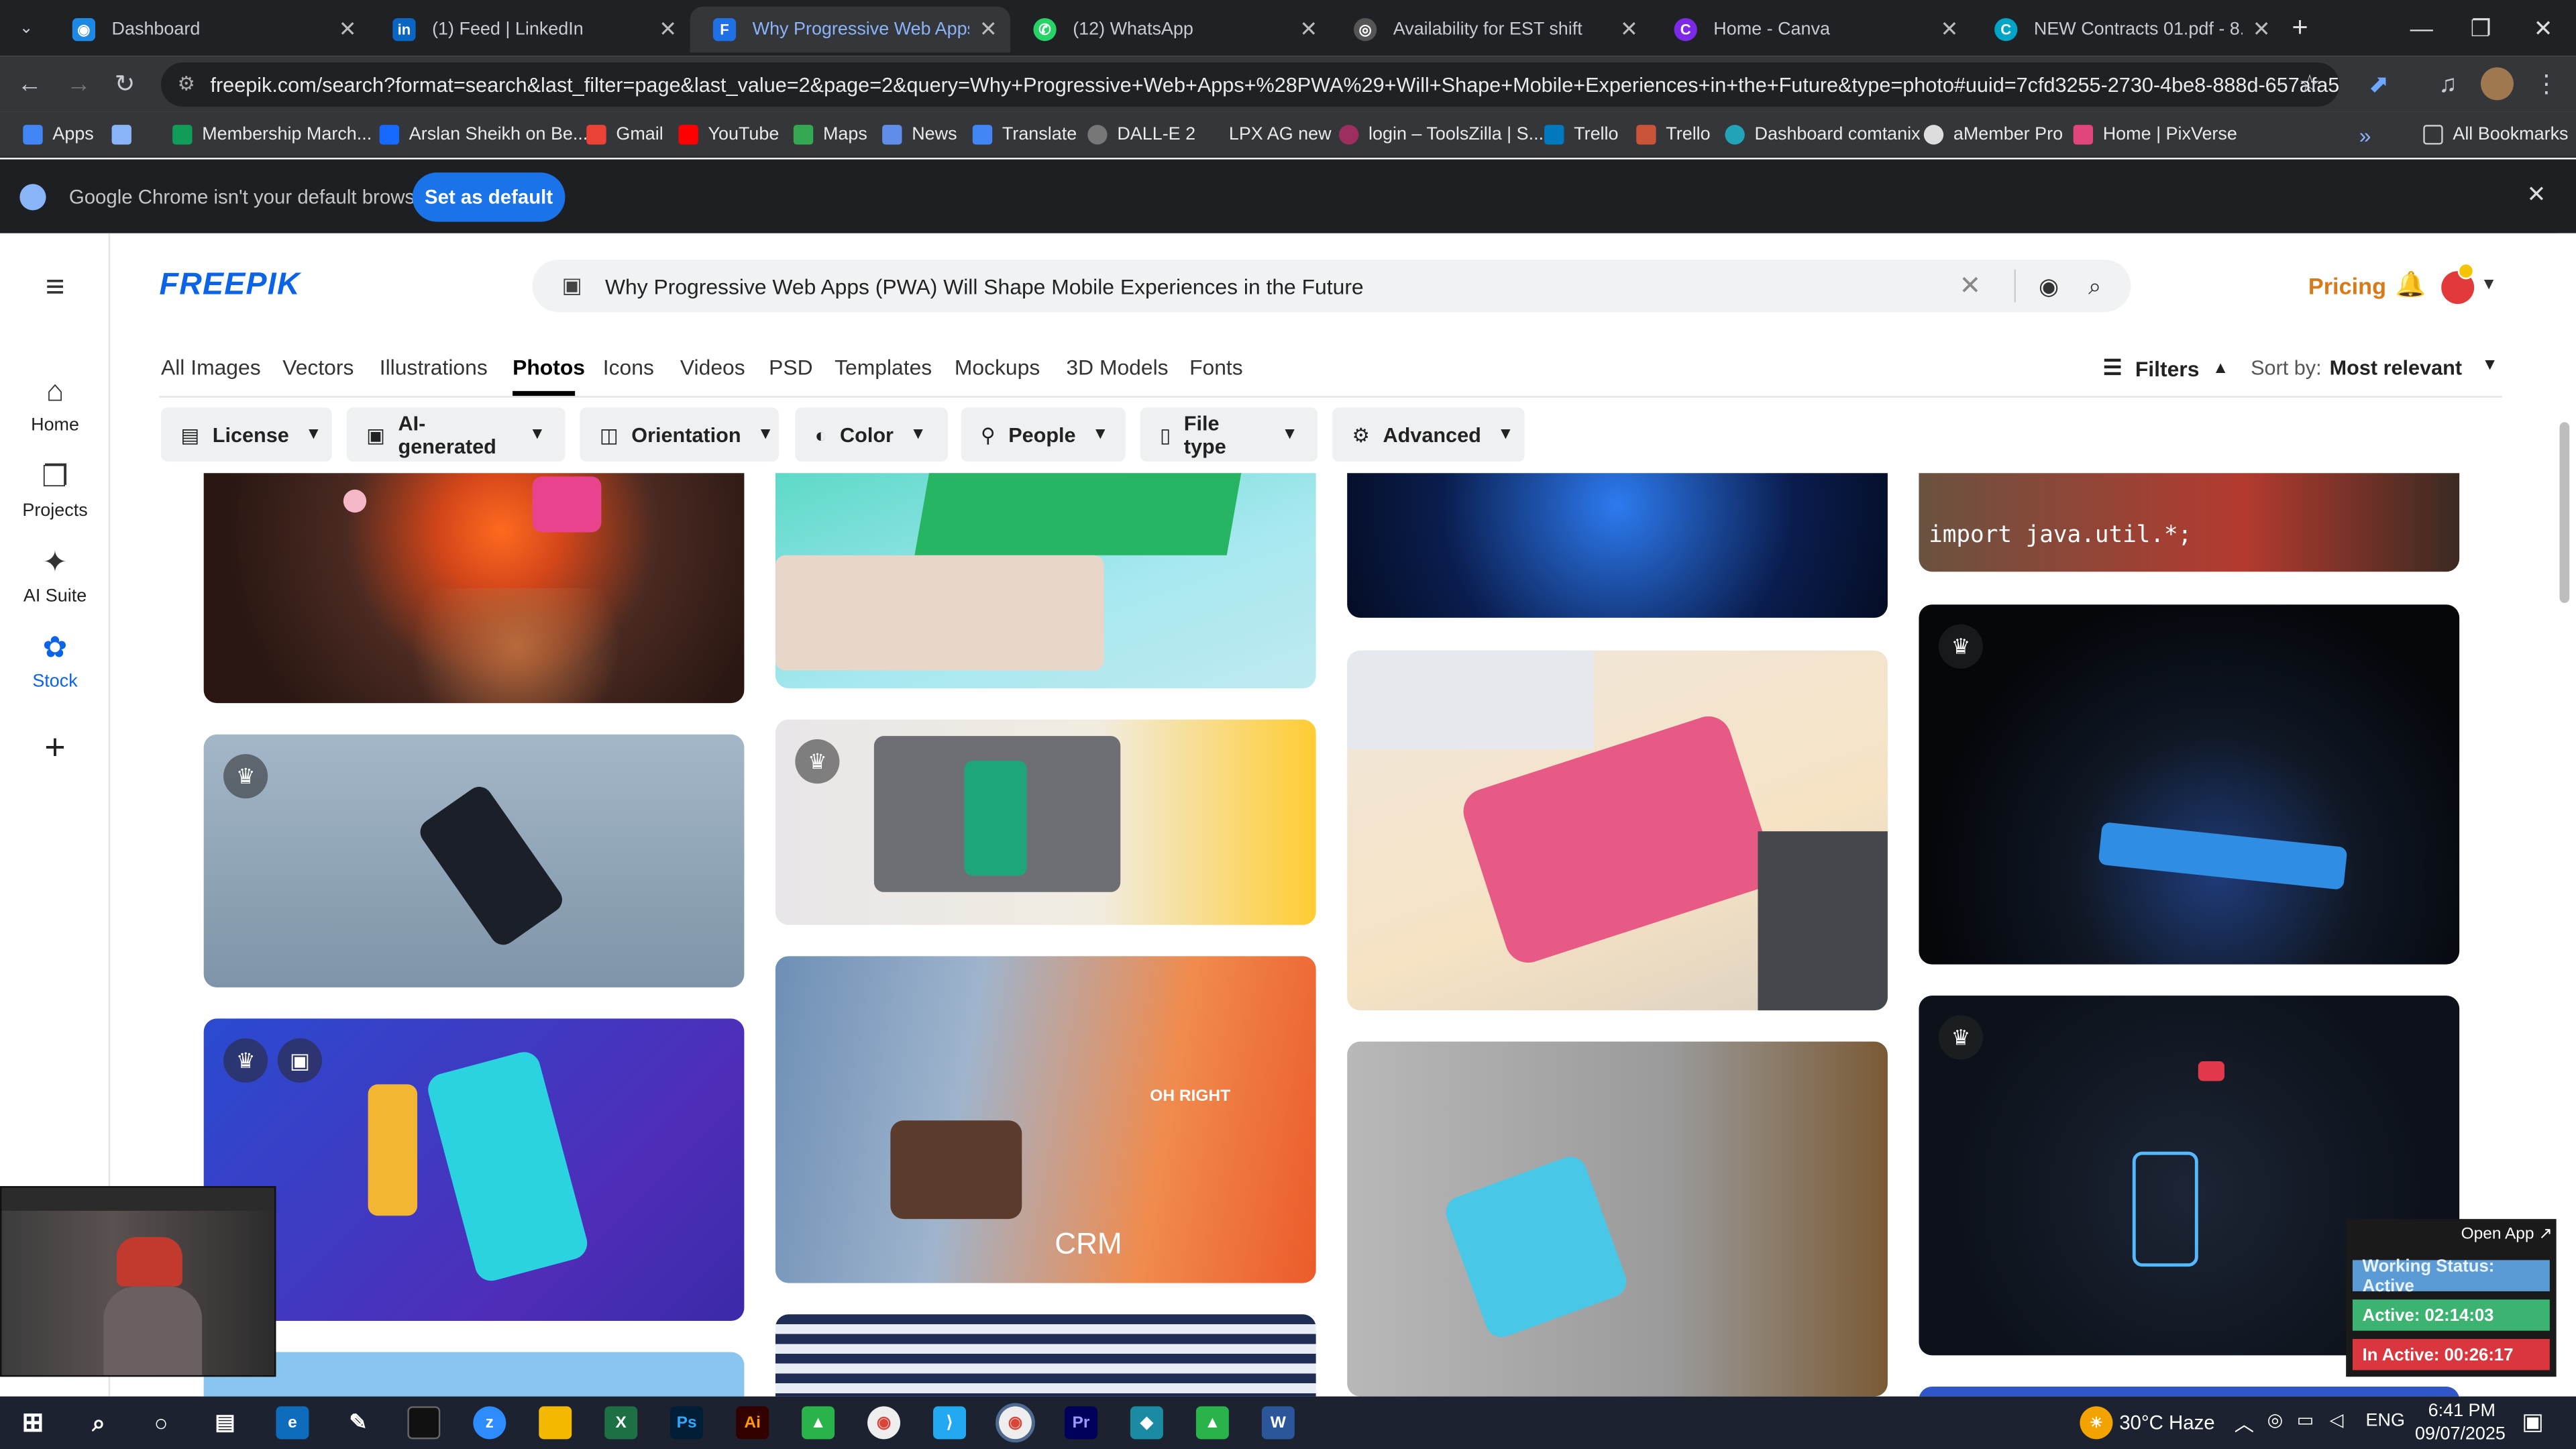  Describe the element at coordinates (489, 1423) in the screenshot. I see `zoom-icon: z` at that location.